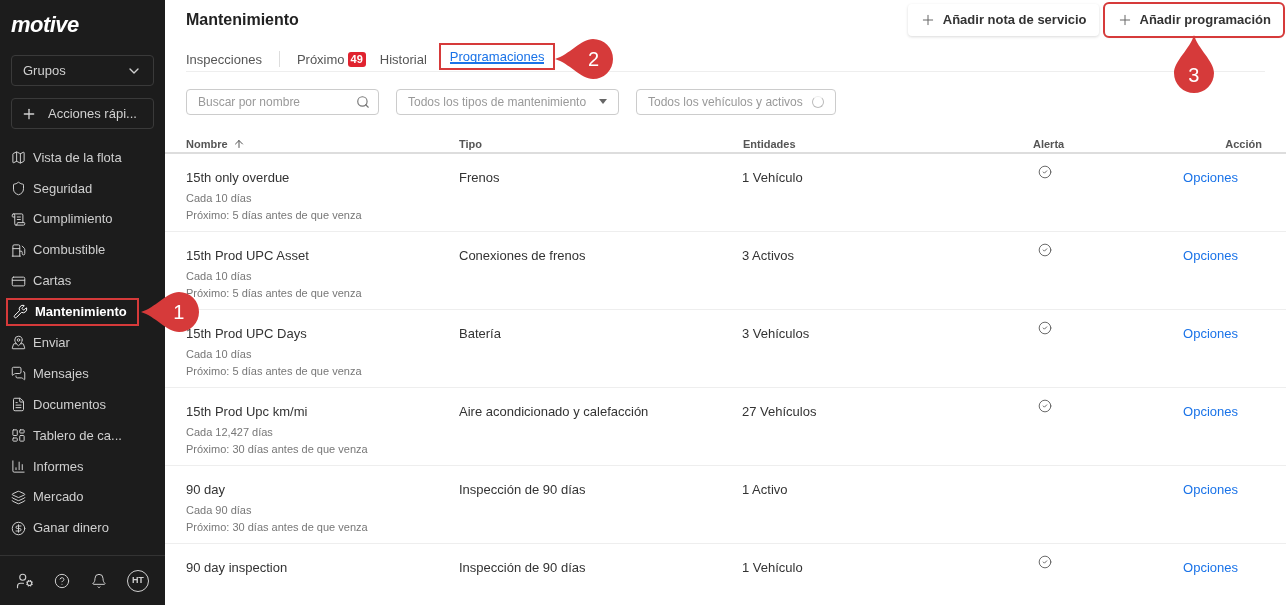  Describe the element at coordinates (18, 250) in the screenshot. I see `fuel-pump-icon` at that location.